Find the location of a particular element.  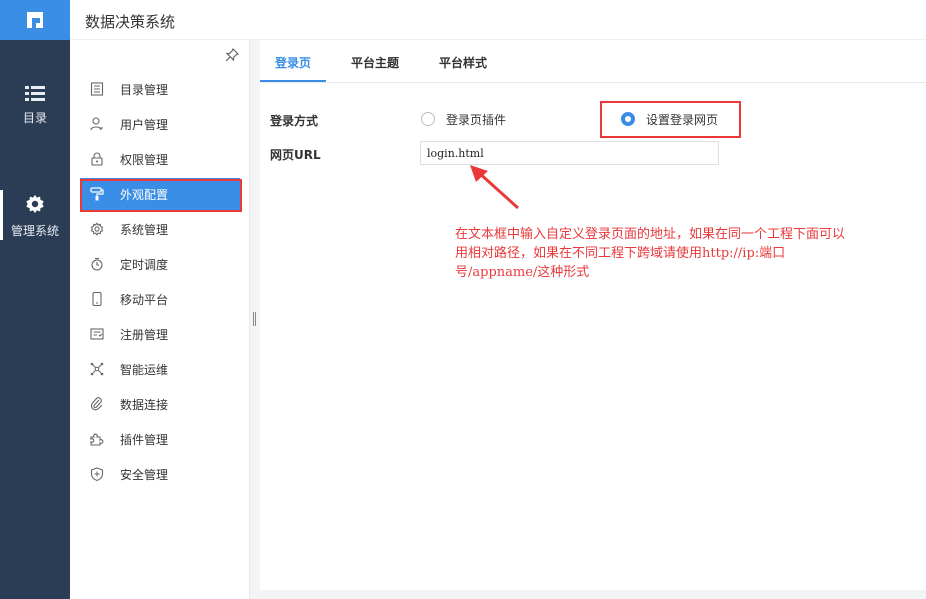

tab-bar: 登录页 平台主题 平台样式 is located at coordinates (593, 61).